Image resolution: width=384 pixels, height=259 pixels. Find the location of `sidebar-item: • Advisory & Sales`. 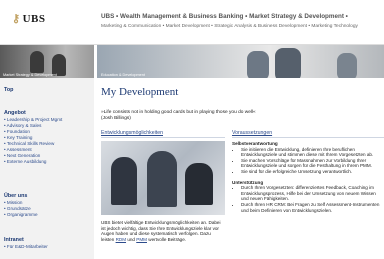

sidebar-item: • Advisory & Sales is located at coordinates (22, 125).